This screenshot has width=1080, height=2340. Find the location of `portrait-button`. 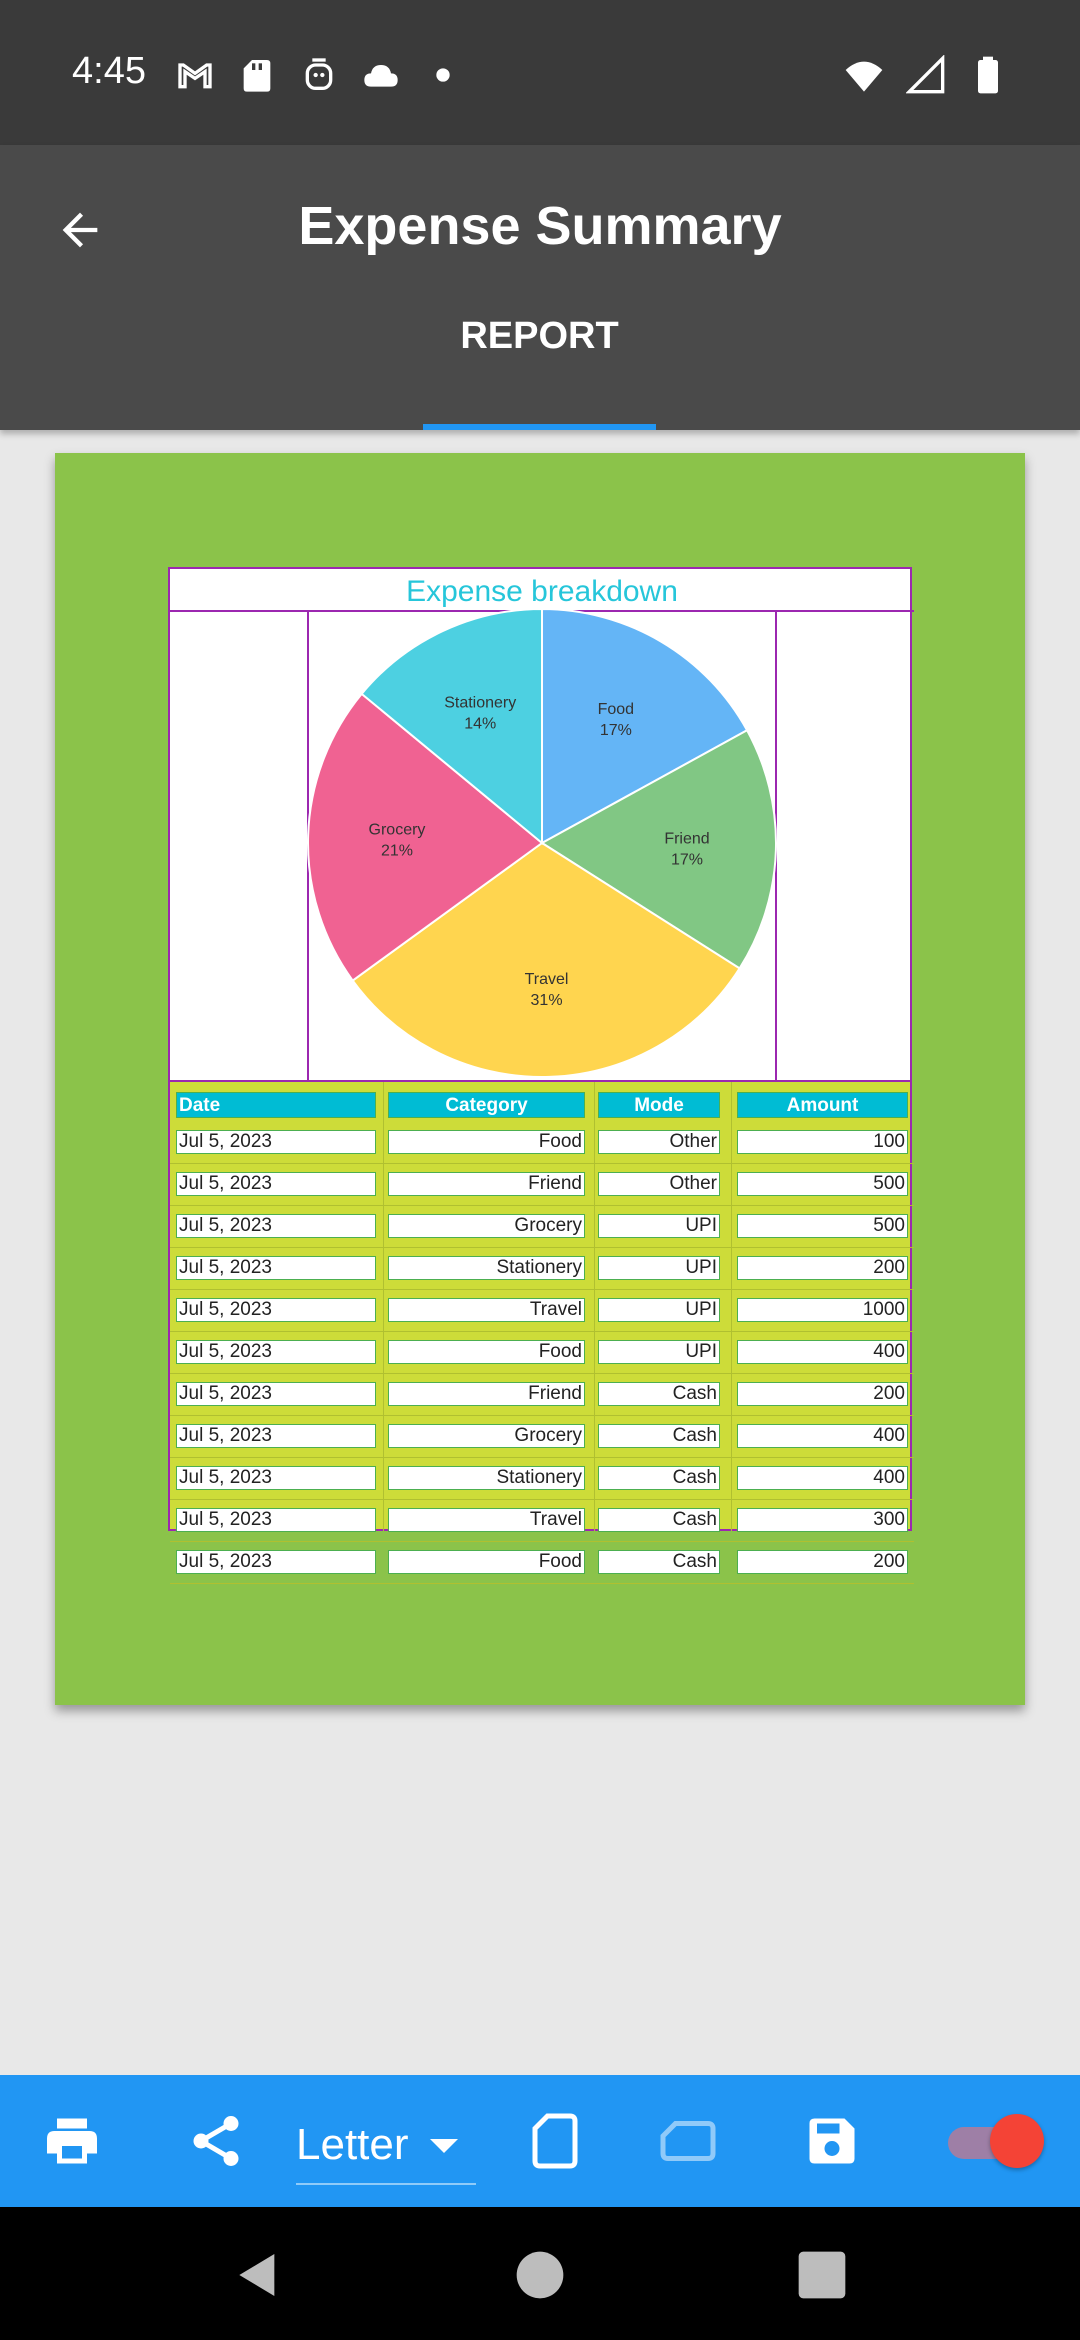

portrait-button is located at coordinates (555, 2141).